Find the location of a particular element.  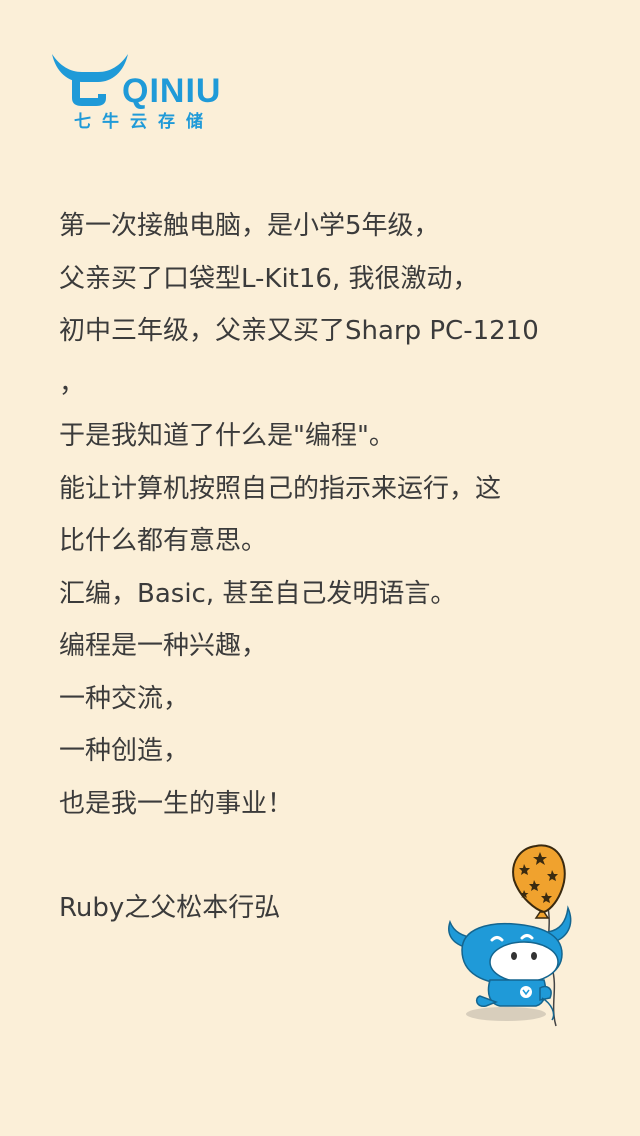

qiniu-logo: QINIU 七牛云存储 is located at coordinates (150, 93).